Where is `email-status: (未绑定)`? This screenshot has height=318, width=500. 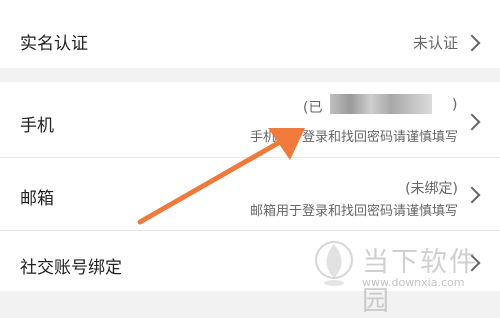 email-status: (未绑定) is located at coordinates (431, 189).